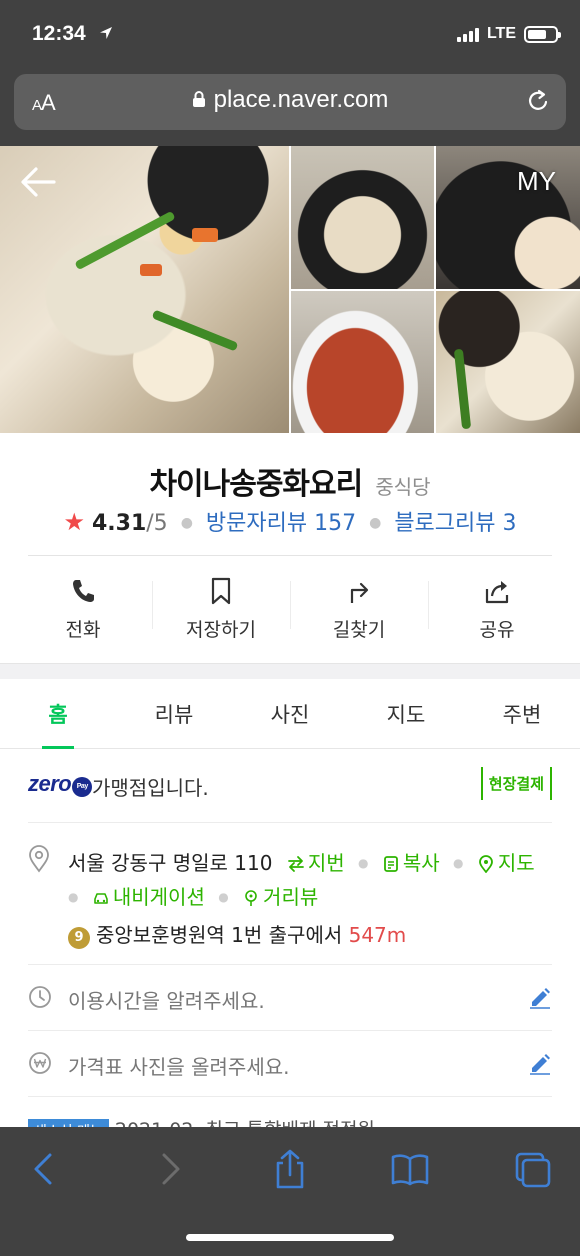 The width and height of the screenshot is (580, 1256). What do you see at coordinates (485, 864) in the screenshot?
I see `pin-outline-icon` at bounding box center [485, 864].